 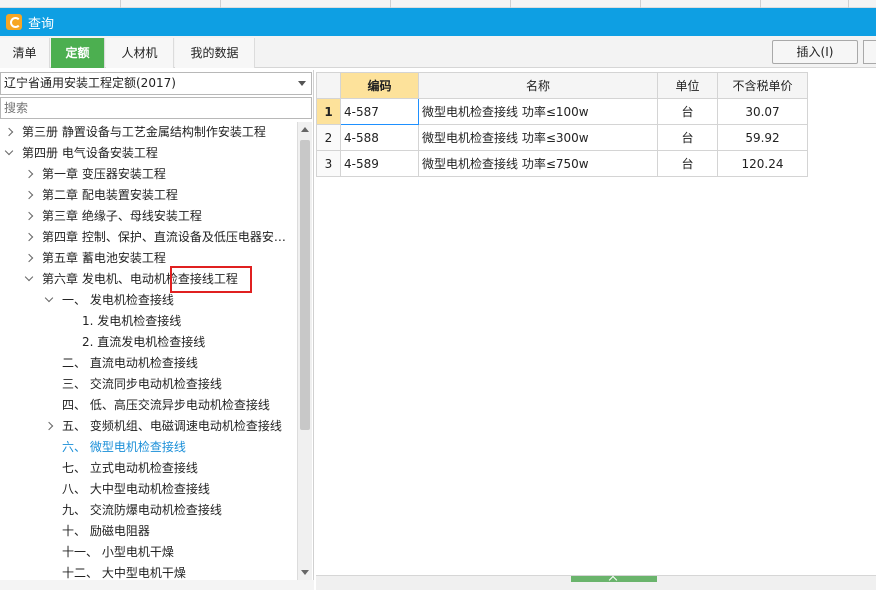 I want to click on grid-header-code: 编码, so click(x=379, y=85).